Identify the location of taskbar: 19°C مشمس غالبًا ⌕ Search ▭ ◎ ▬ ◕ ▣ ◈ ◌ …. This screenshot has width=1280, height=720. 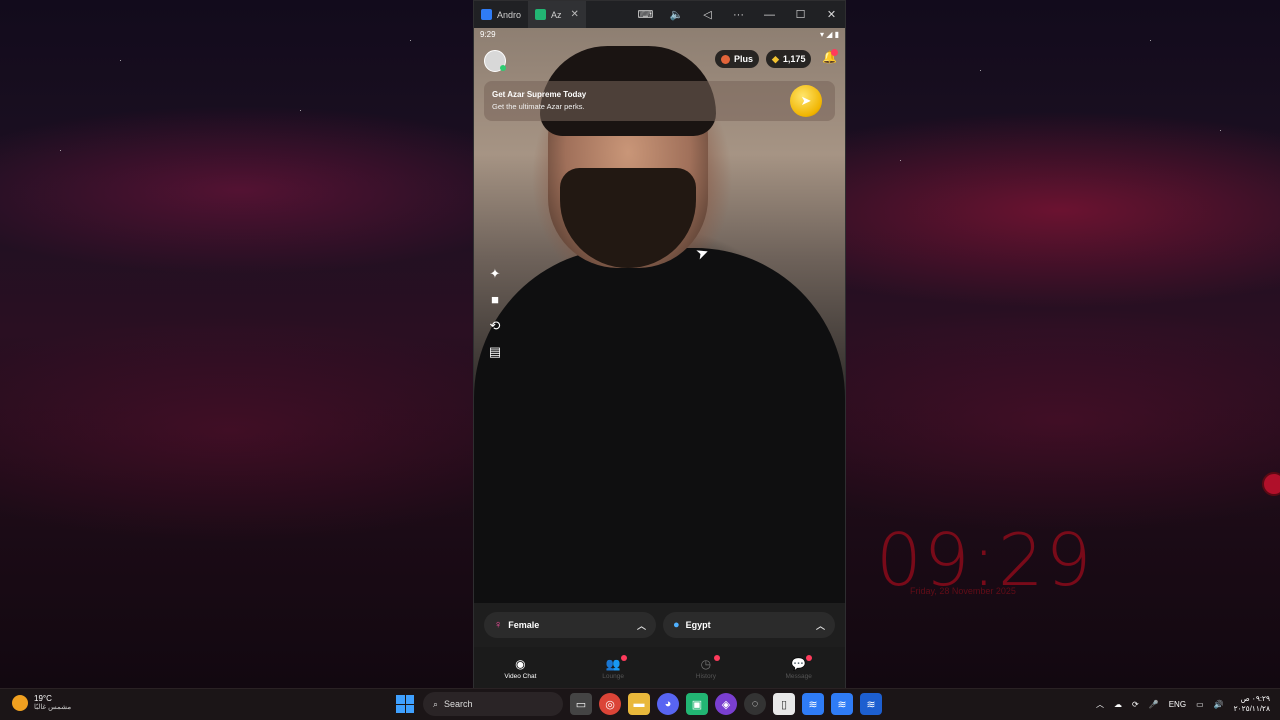
(640, 704).